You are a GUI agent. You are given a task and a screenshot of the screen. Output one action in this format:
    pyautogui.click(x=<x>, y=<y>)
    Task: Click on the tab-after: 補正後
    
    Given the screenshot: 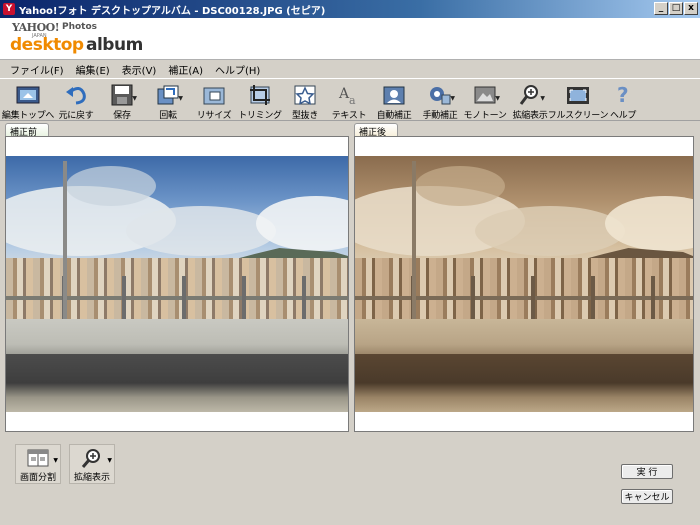 What is the action you would take?
    pyautogui.click(x=376, y=130)
    